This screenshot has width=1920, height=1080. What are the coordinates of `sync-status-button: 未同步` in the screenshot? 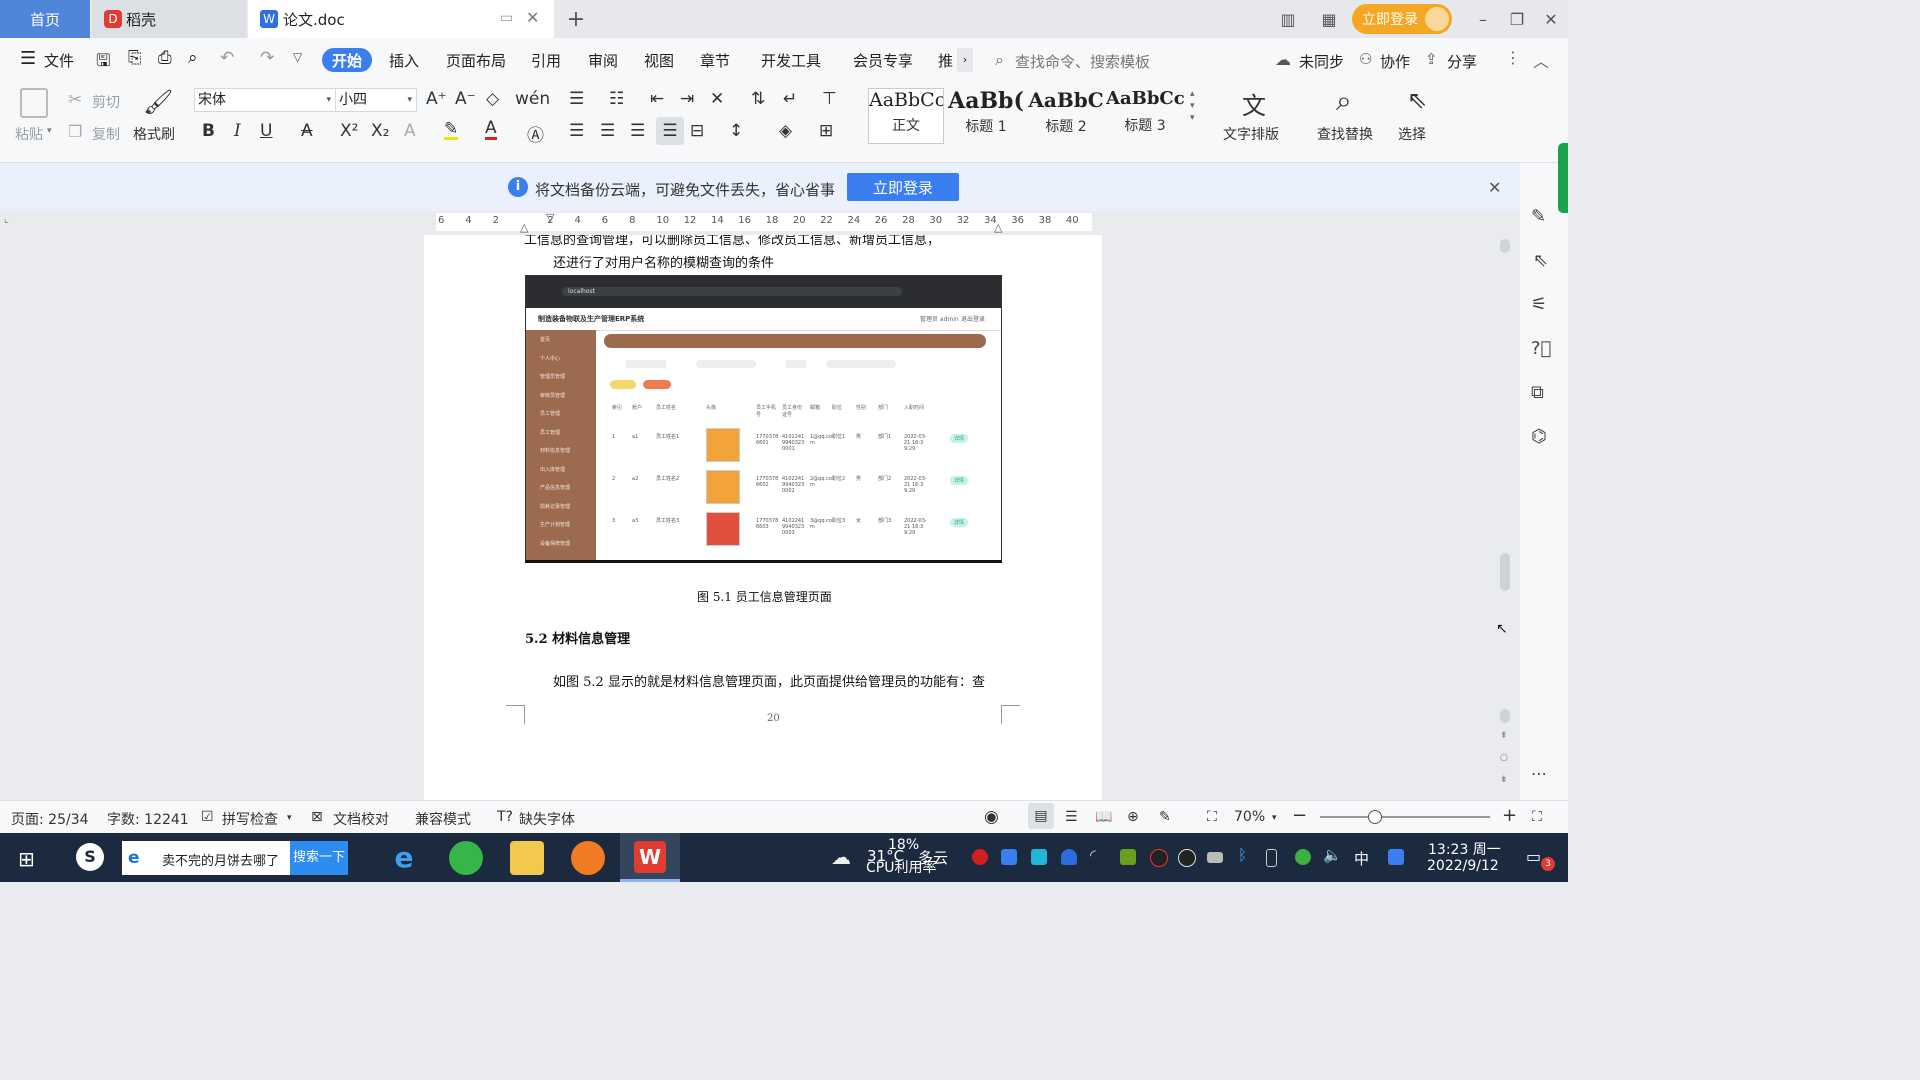 It's located at (1321, 61).